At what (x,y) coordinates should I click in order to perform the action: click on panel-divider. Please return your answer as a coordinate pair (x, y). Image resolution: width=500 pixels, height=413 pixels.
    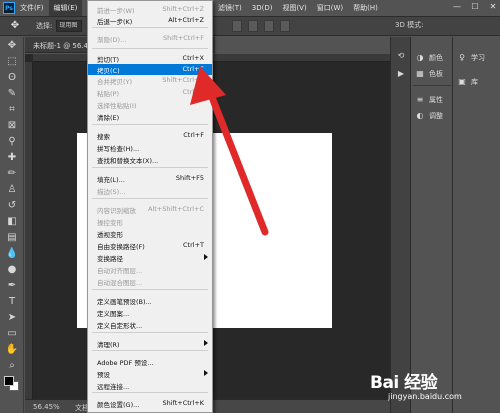
    Looking at the image, I should click on (432, 85).